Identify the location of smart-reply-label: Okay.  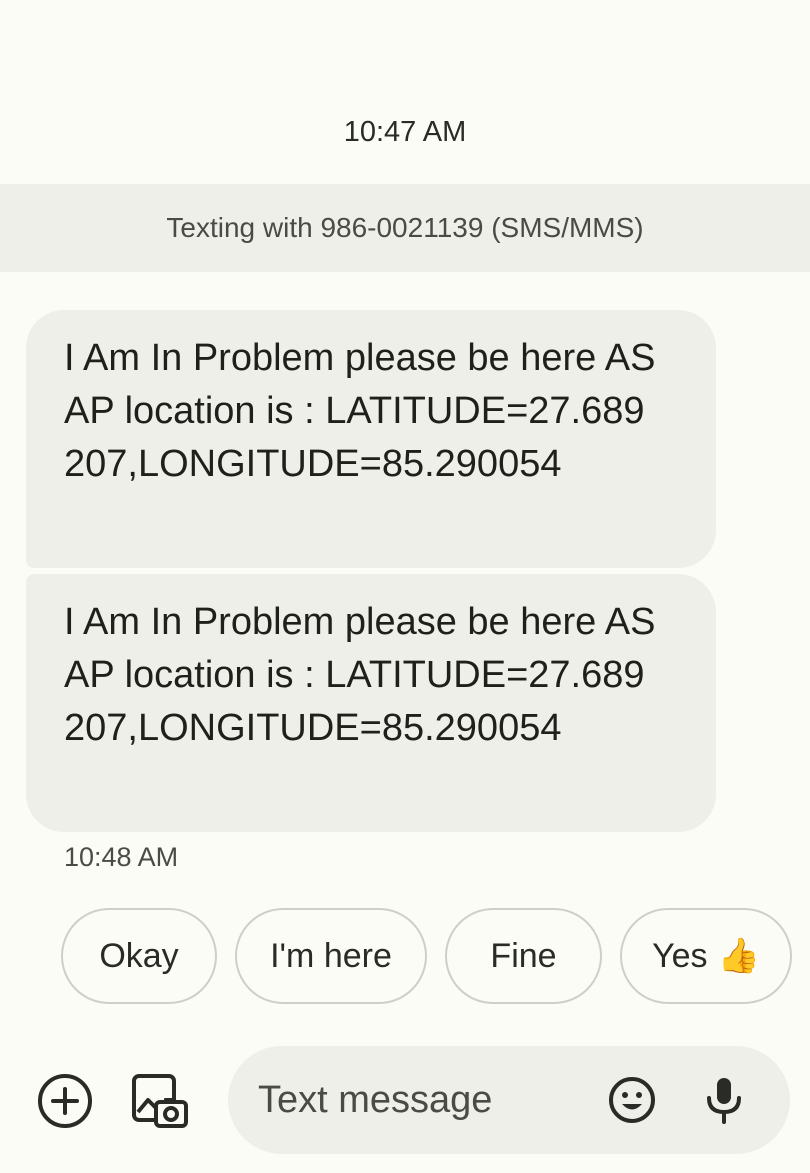
(139, 955).